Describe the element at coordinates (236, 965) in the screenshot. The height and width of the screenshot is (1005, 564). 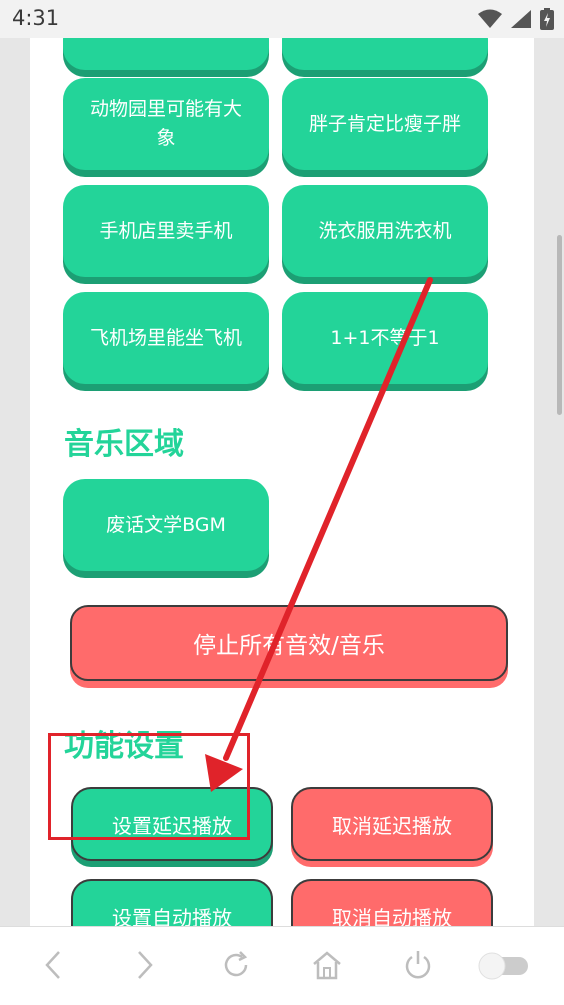
I see `refresh-icon` at that location.